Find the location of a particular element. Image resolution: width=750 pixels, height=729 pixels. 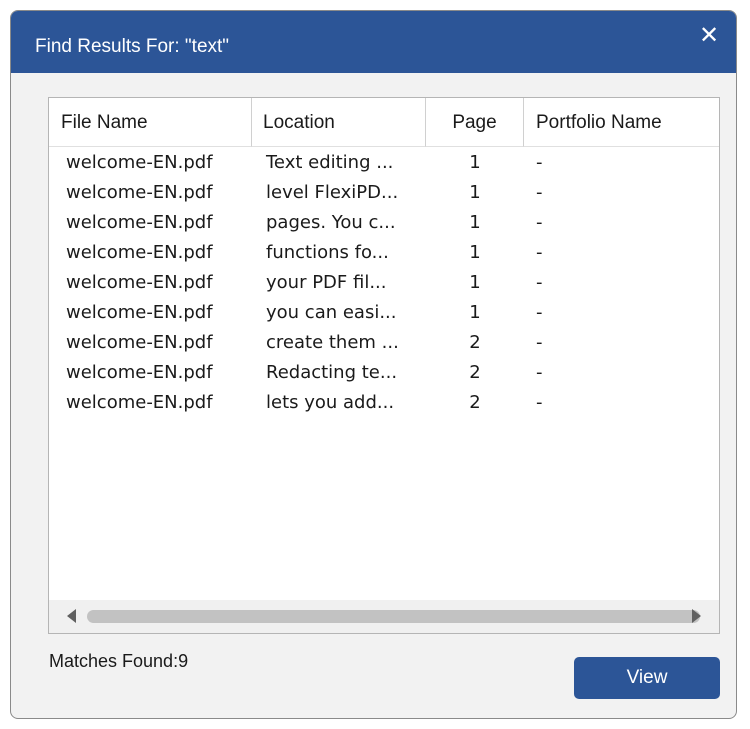

column-header-portfolio-name: Portfolio Name is located at coordinates (621, 122).